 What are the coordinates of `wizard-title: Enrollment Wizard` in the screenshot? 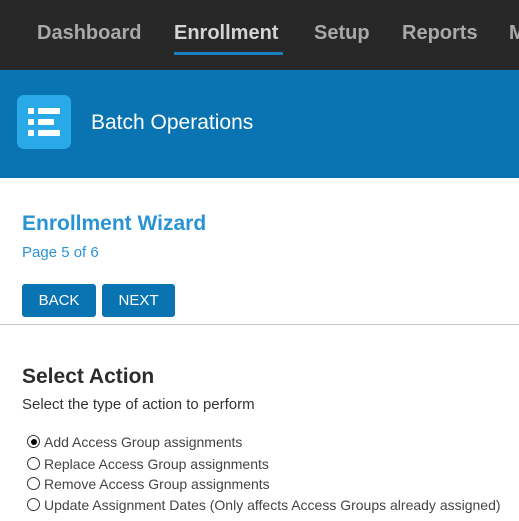 It's located at (114, 223).